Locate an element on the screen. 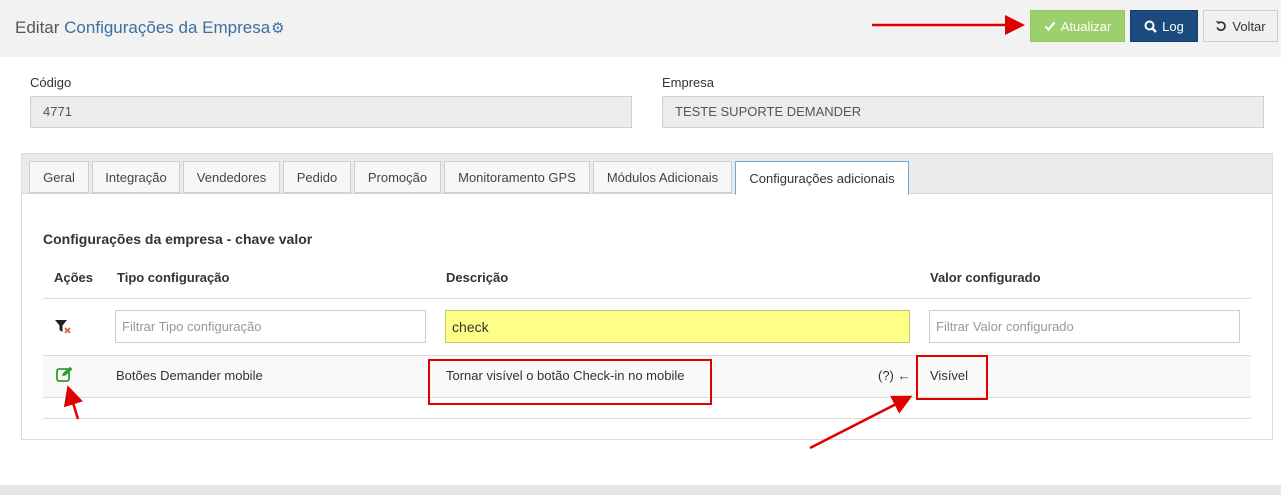  code-label: Código is located at coordinates (51, 82).